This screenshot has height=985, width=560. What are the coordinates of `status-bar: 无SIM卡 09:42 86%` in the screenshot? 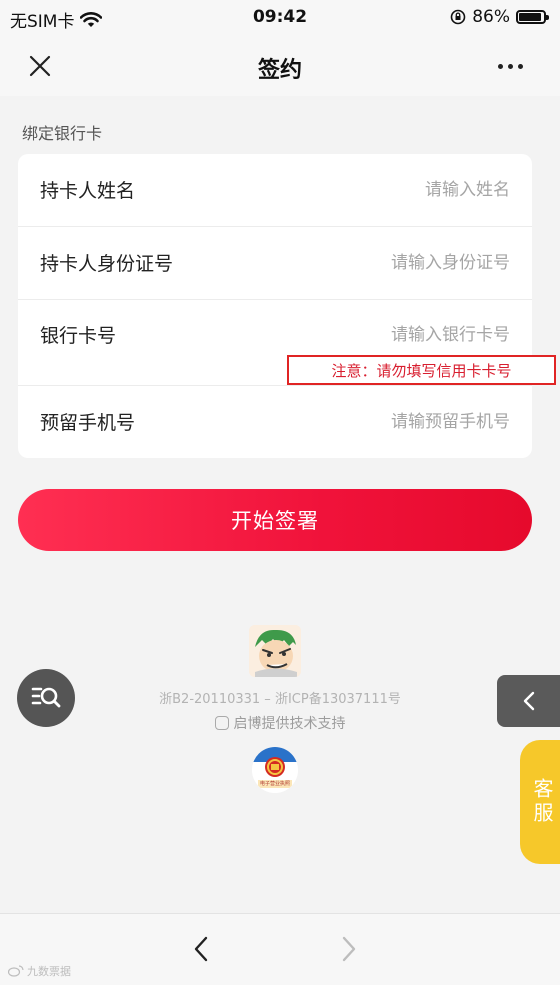 It's located at (280, 18).